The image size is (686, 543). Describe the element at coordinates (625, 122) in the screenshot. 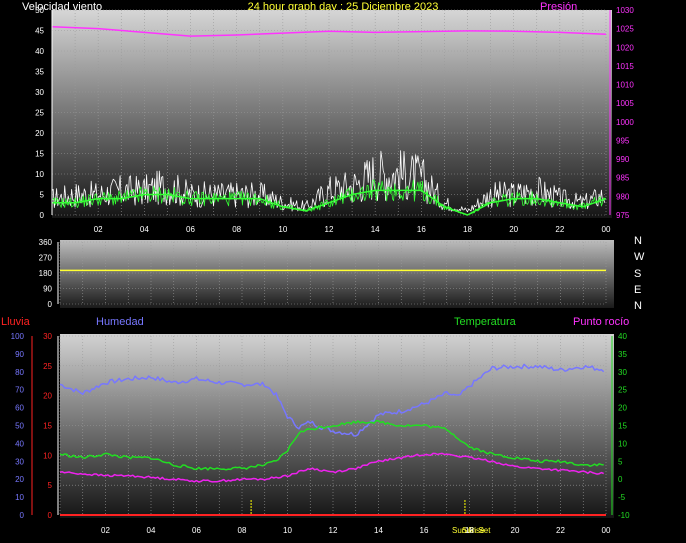

I see `pressure-y-tick-label: 1000` at that location.